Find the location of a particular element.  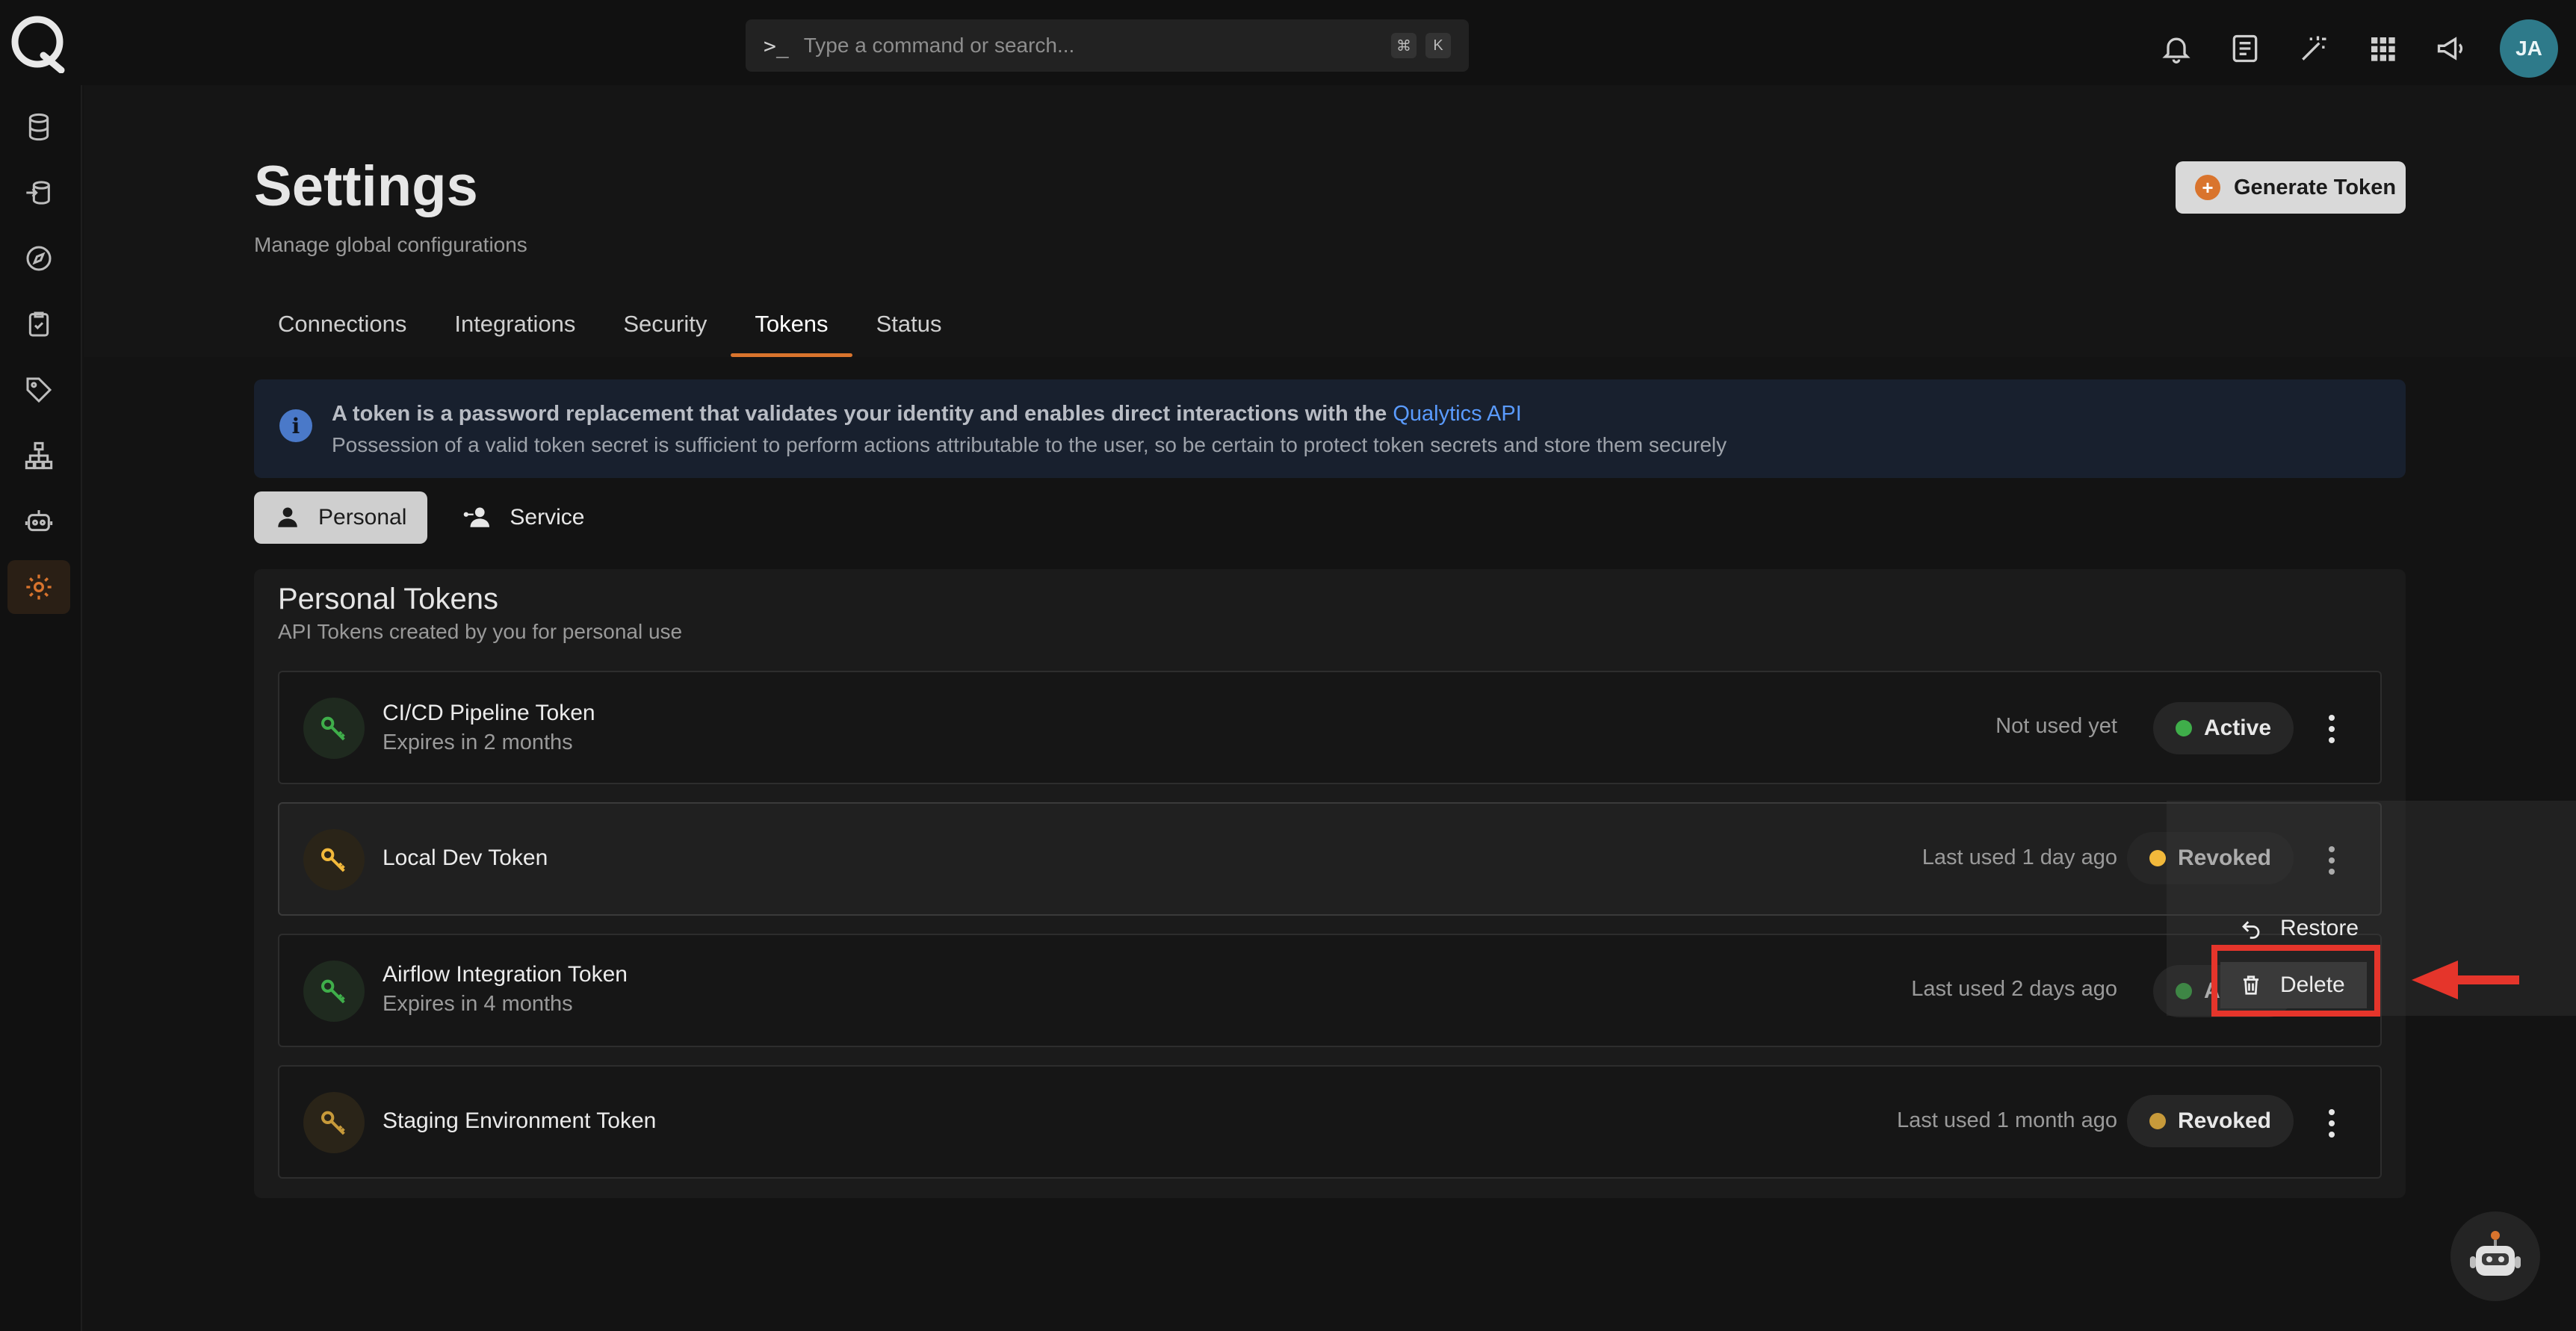

database-icon is located at coordinates (38, 127).